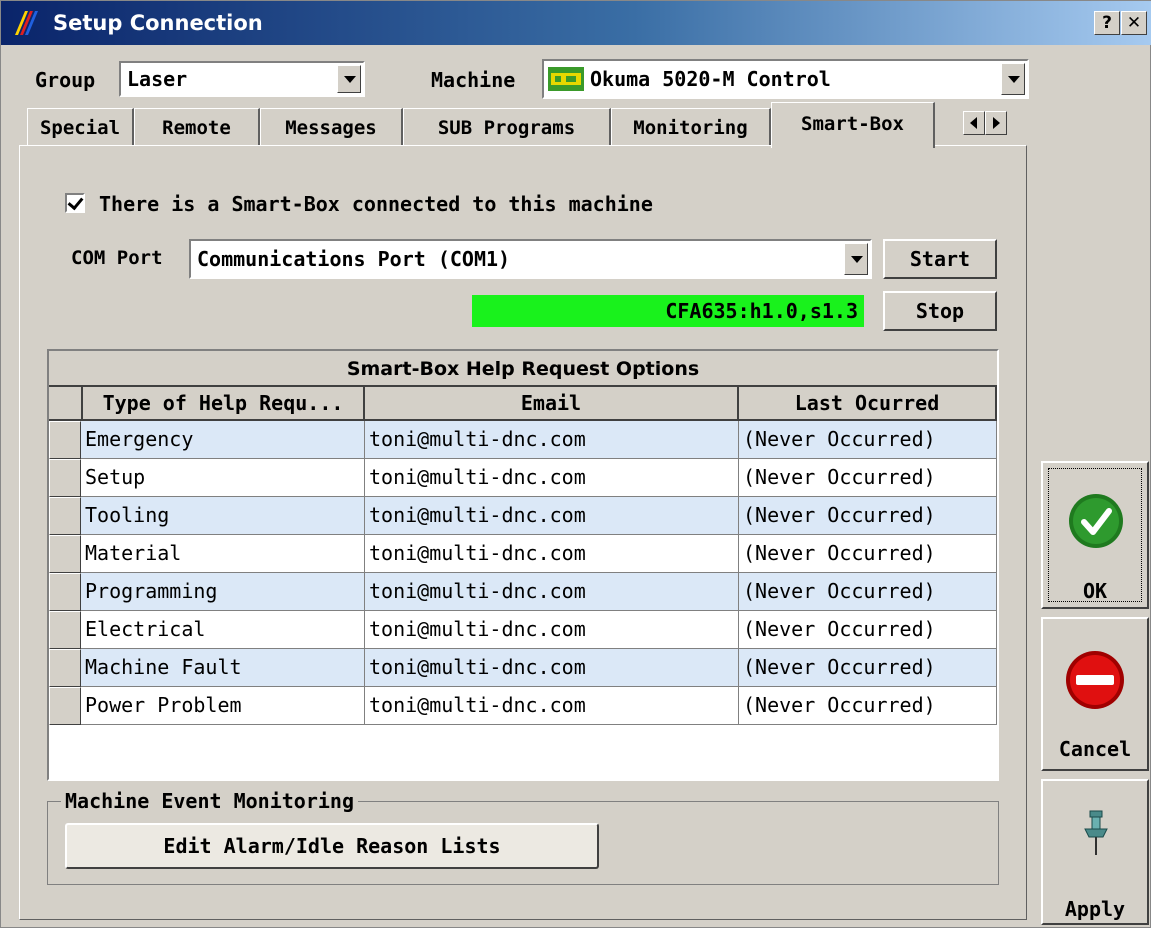 This screenshot has height=928, width=1151. Describe the element at coordinates (1134, 23) in the screenshot. I see `close-button: ✕` at that location.